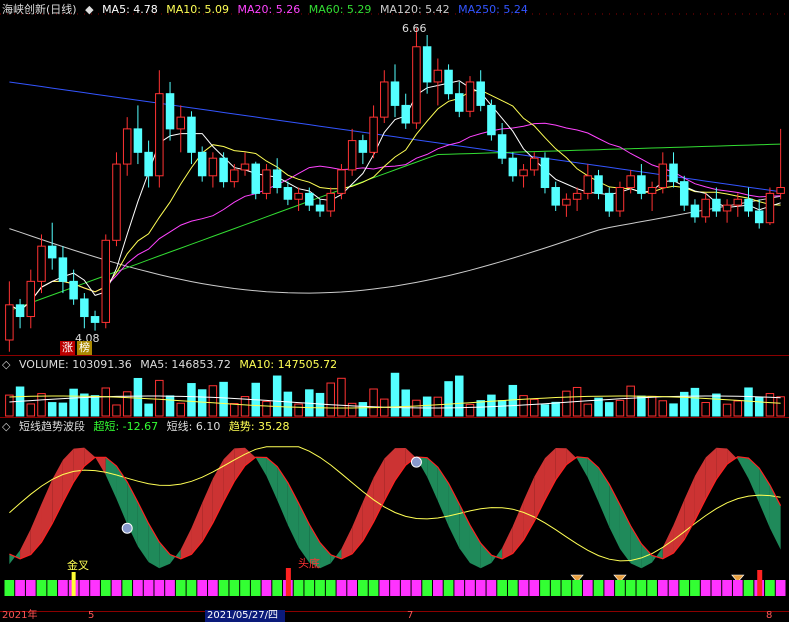 This screenshot has height=622, width=789. What do you see at coordinates (78, 565) in the screenshot?
I see `golden-cross-label: 金叉` at bounding box center [78, 565].